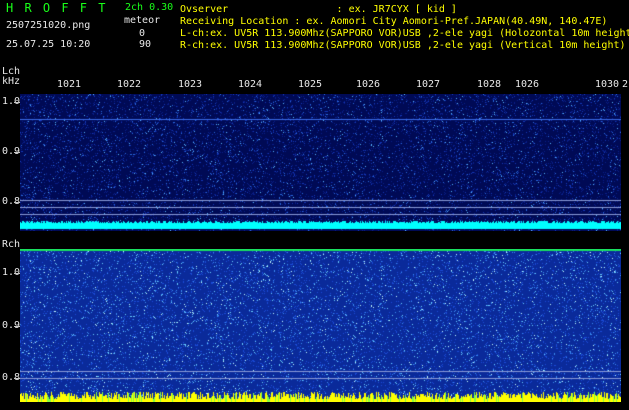  I want to click on file-name: 2507251020.png, so click(48, 25).